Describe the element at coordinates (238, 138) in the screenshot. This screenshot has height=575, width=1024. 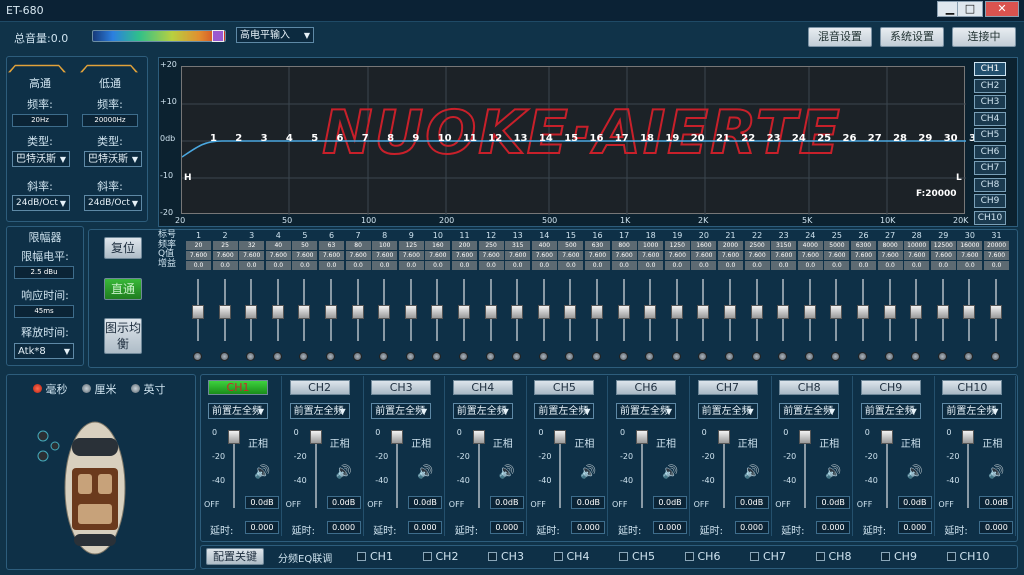
I see `band-number: 2` at that location.